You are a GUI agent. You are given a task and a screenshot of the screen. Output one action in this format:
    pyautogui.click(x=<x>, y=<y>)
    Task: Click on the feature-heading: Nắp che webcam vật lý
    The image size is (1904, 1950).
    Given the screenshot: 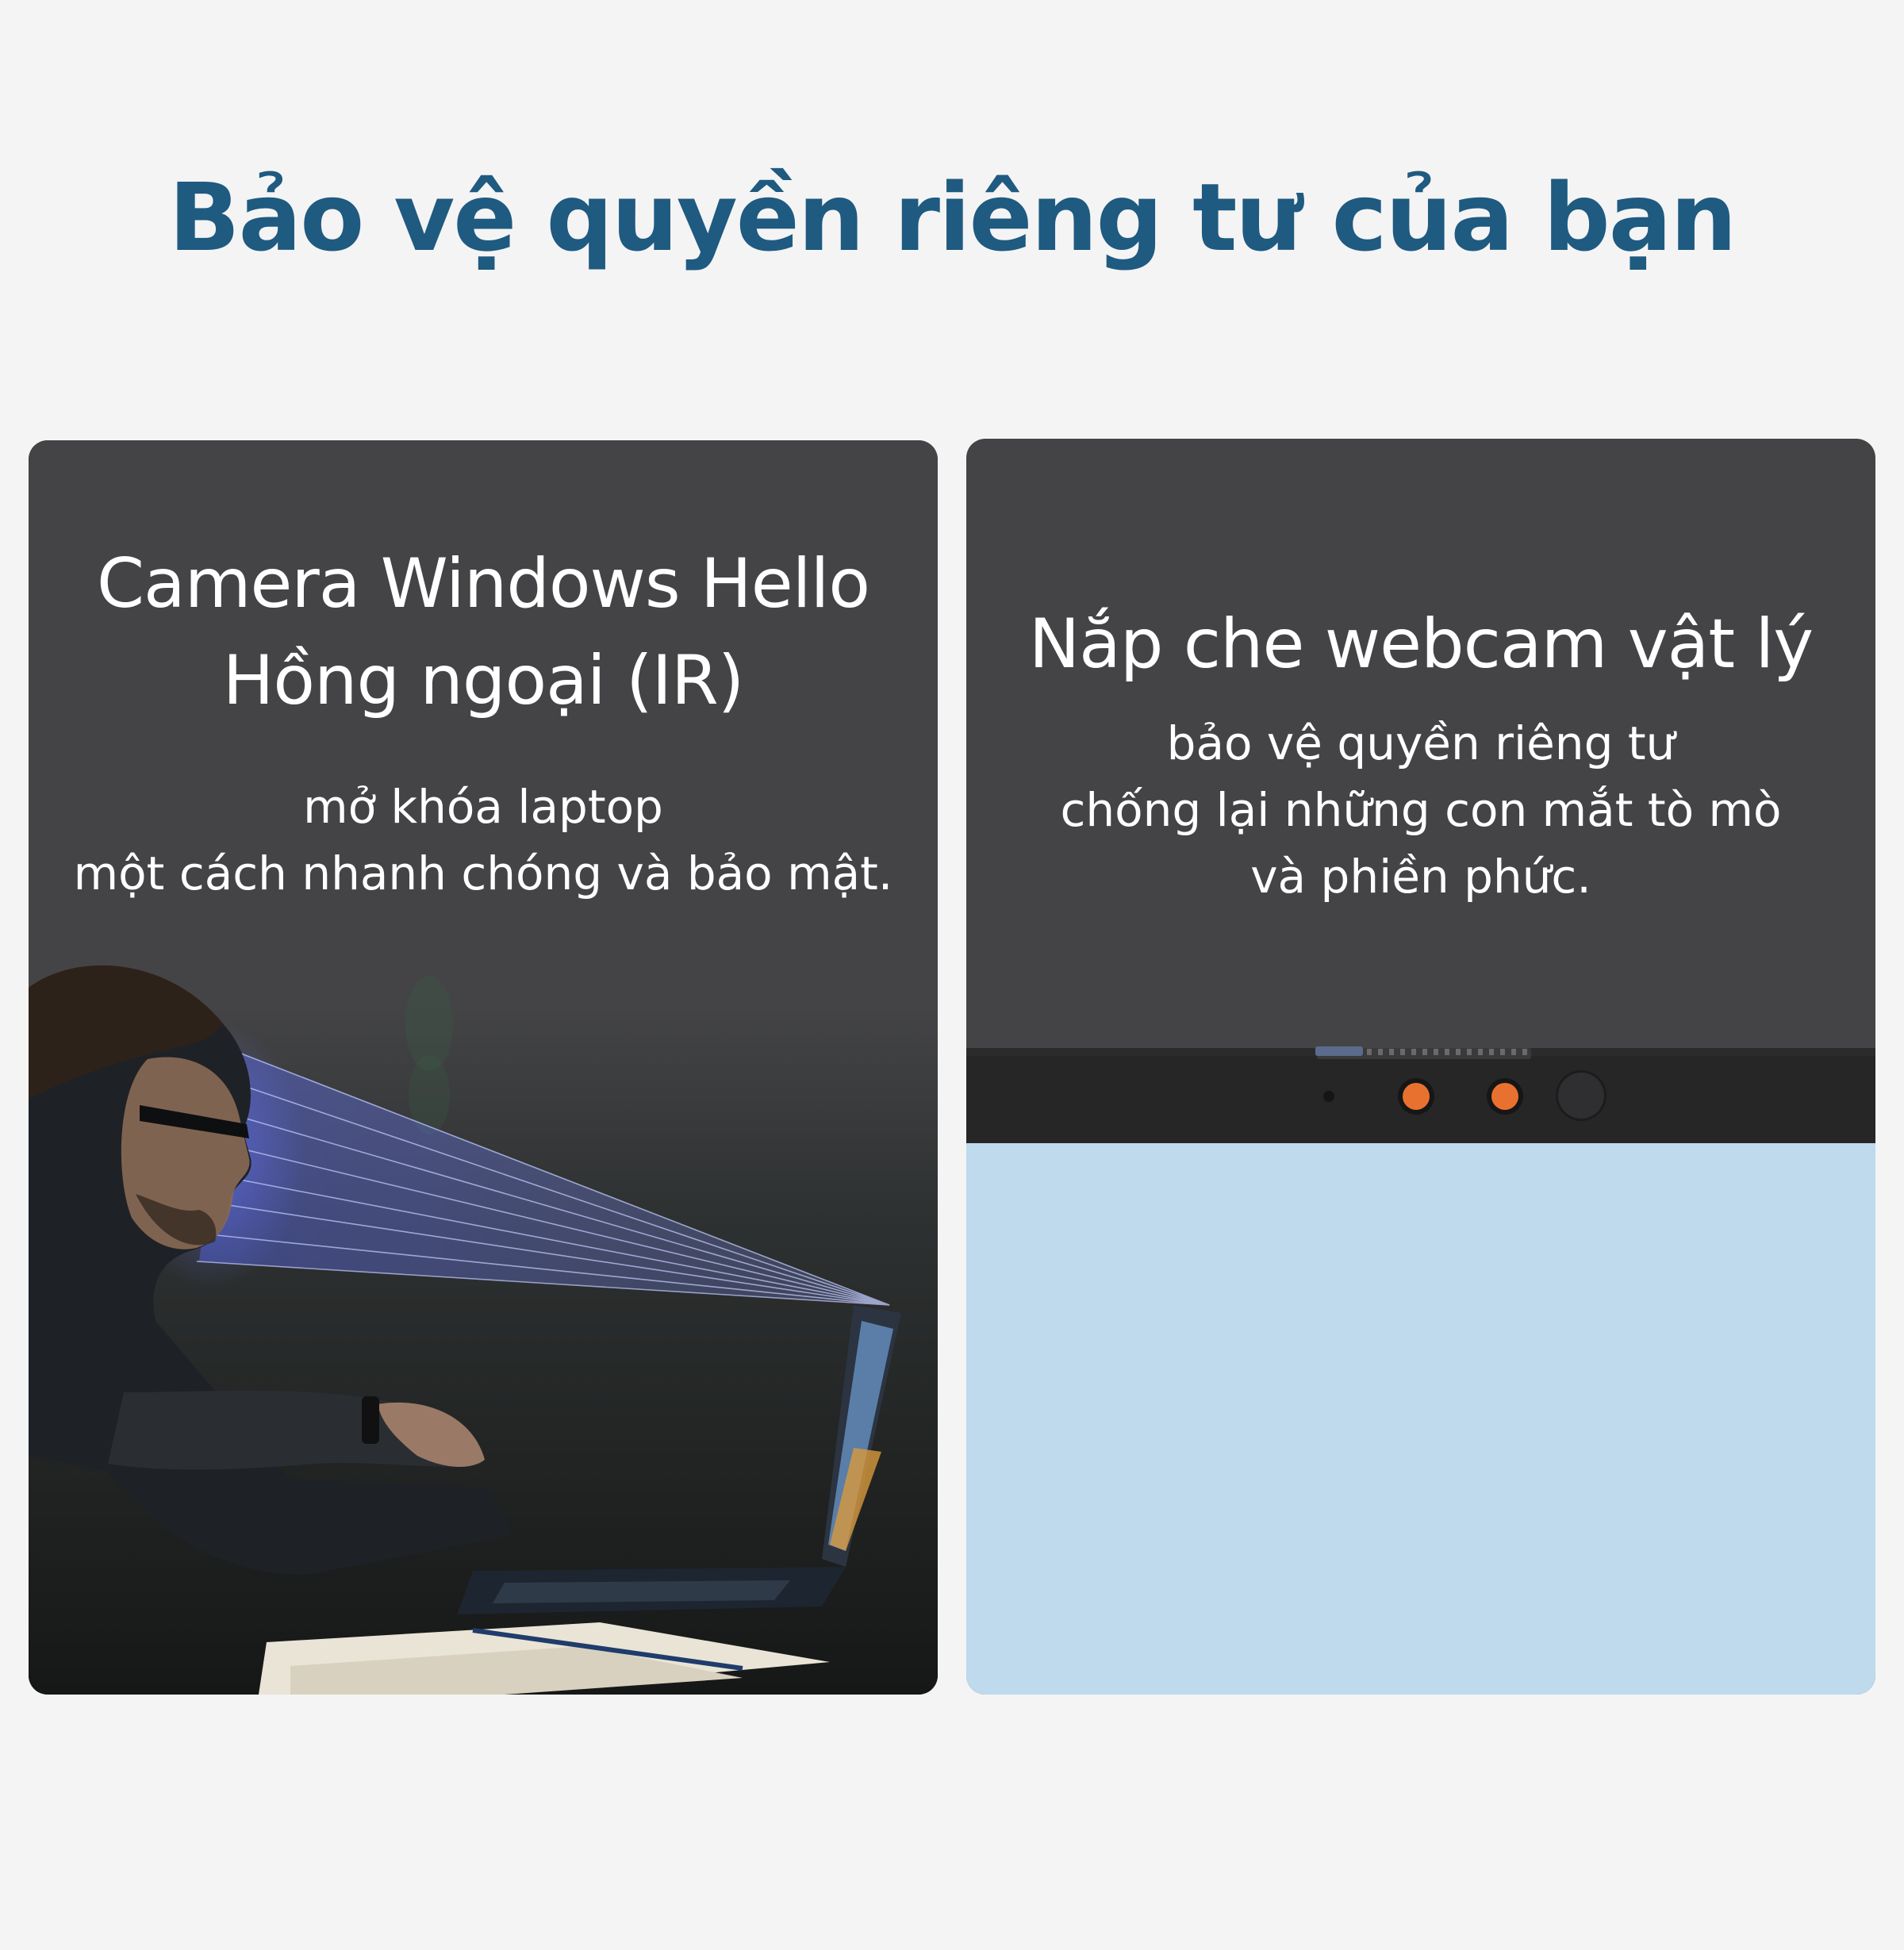 What is the action you would take?
    pyautogui.click(x=1420, y=644)
    